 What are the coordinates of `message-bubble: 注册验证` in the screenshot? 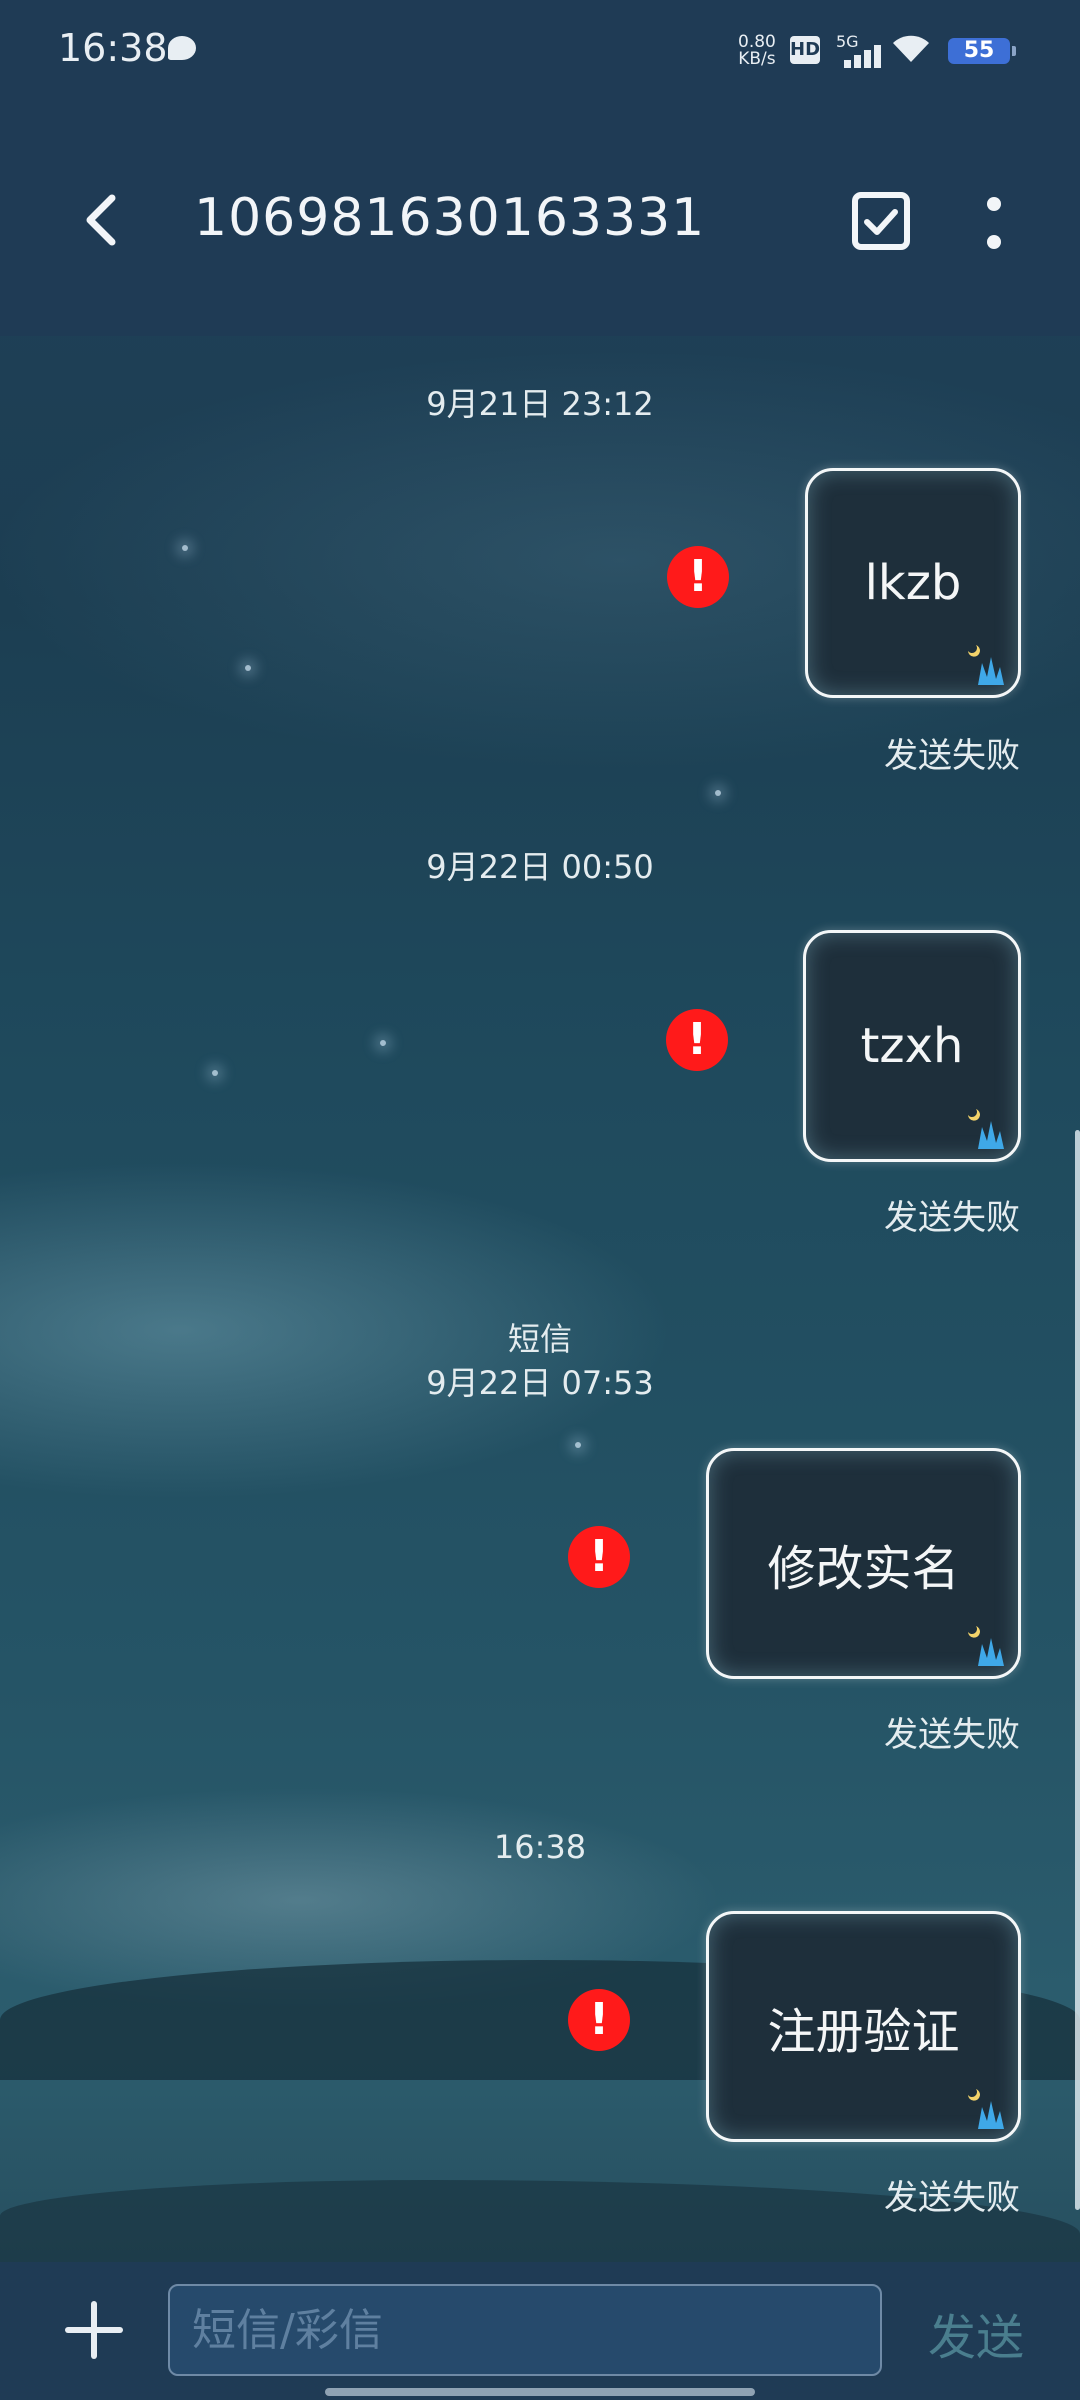 It's located at (863, 2026).